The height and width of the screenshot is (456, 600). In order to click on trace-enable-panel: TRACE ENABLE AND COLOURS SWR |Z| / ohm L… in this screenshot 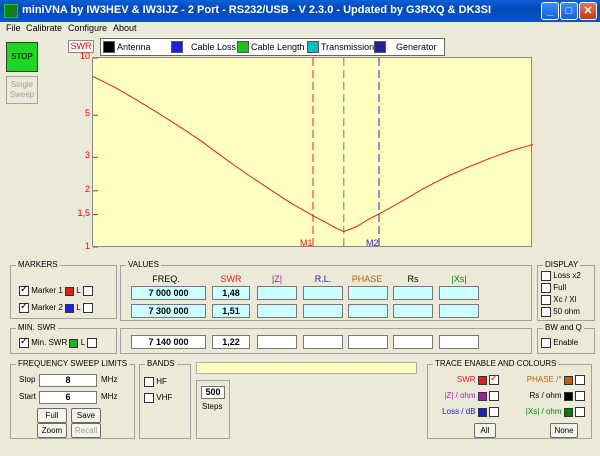, I will do `click(509, 399)`.